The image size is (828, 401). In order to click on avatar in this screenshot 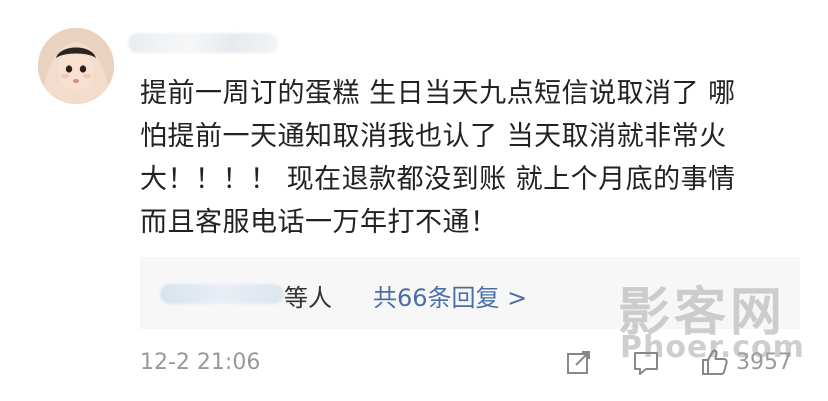, I will do `click(76, 66)`.